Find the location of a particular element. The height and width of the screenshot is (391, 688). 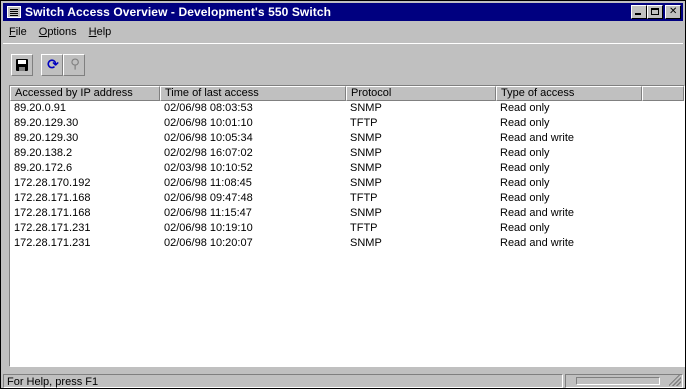

column-header-ip: Accessed by IP address is located at coordinates (85, 93).